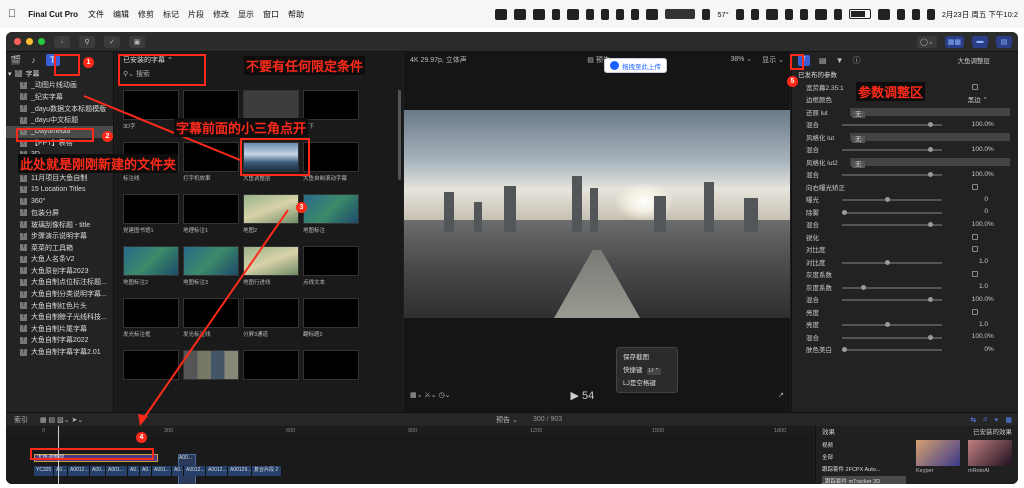 This screenshot has width=1024, height=488. I want to click on timeline-clip: 复合片段 2, so click(267, 471).